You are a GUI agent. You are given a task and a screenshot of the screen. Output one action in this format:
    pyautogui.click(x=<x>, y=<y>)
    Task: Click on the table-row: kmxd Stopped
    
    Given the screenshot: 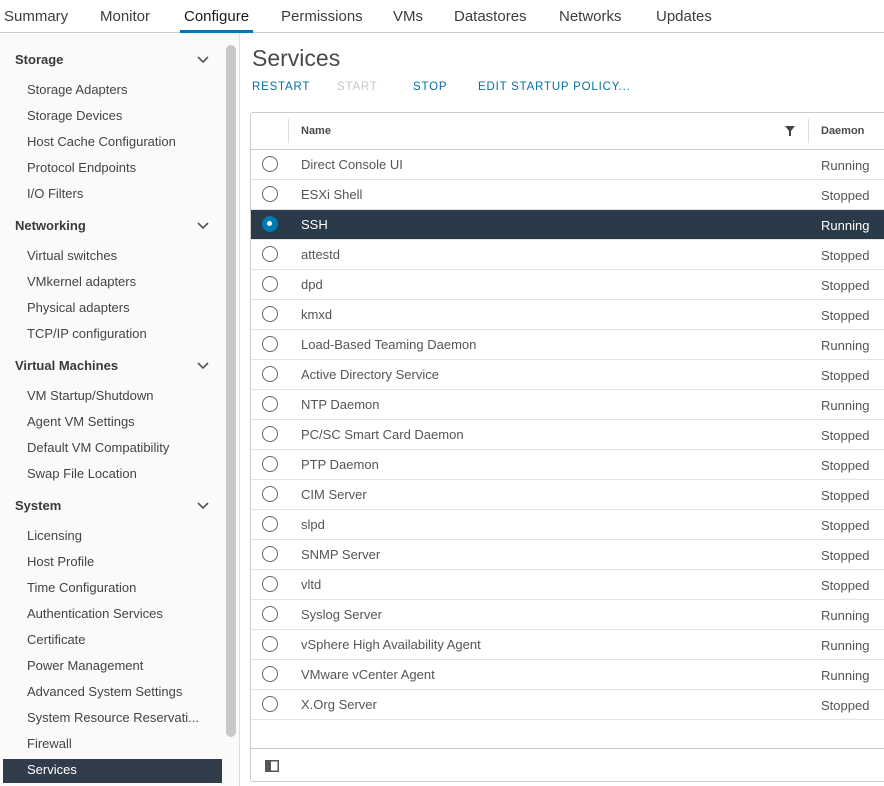 What is the action you would take?
    pyautogui.click(x=567, y=315)
    